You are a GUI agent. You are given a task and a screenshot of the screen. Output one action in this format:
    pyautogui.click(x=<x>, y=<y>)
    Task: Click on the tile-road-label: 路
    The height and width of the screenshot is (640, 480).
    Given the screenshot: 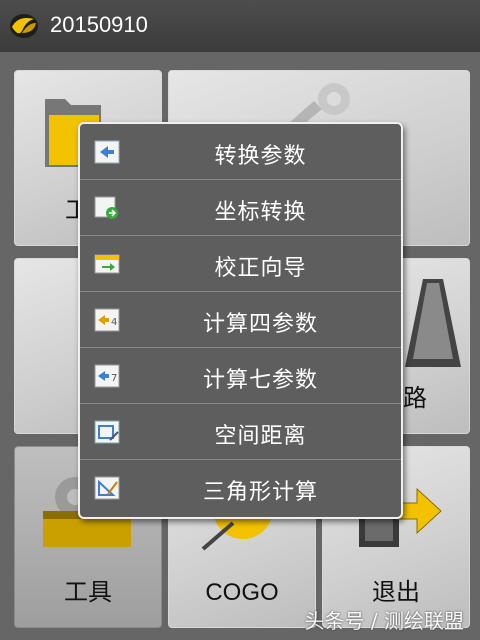 What is the action you would take?
    pyautogui.click(x=415, y=398)
    